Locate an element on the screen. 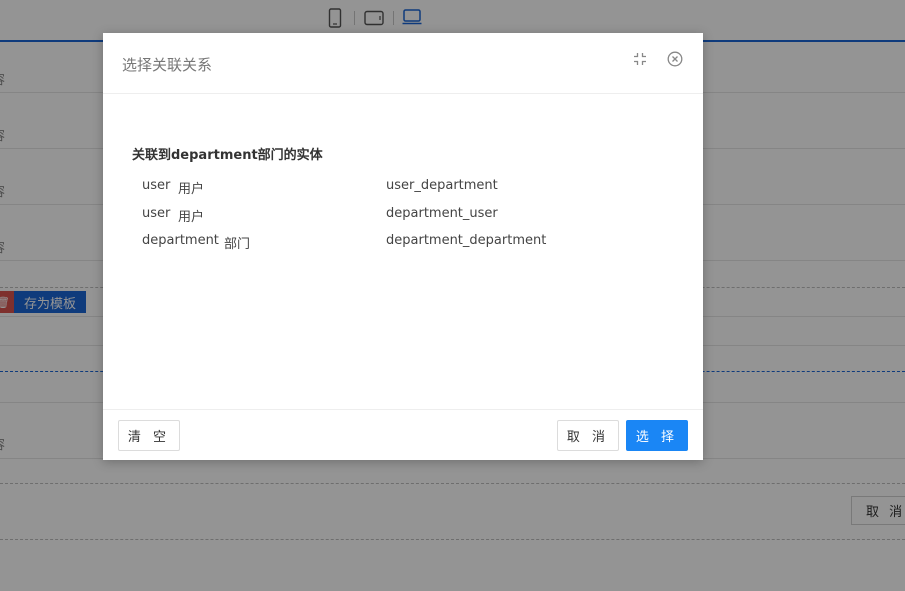 Image resolution: width=905 pixels, height=591 pixels. close-circle-icon is located at coordinates (675, 59).